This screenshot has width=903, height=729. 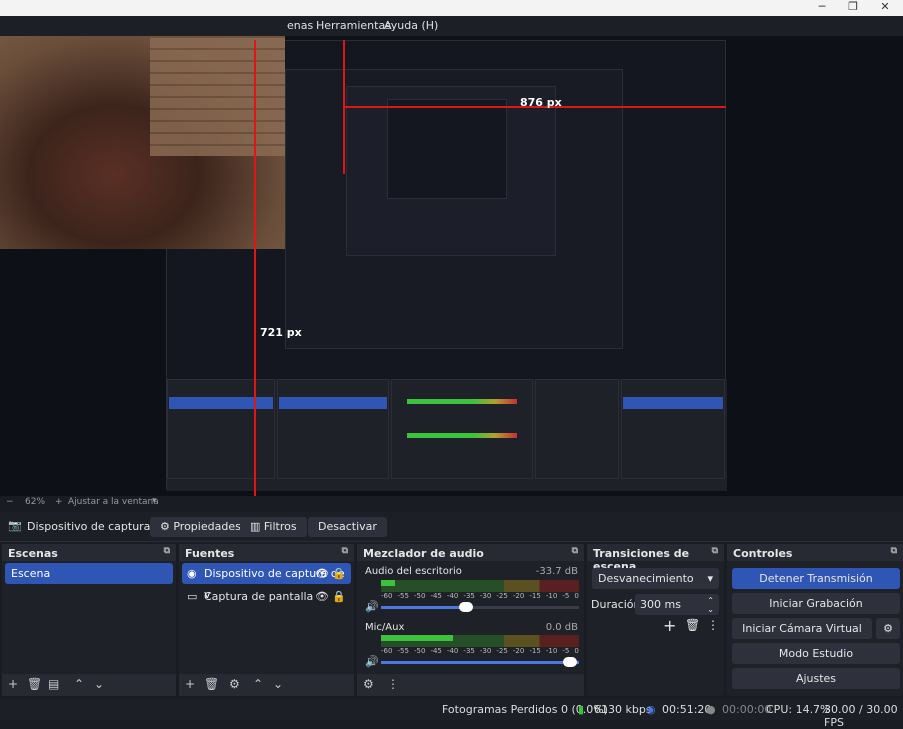 What do you see at coordinates (655, 558) in the screenshot?
I see `transitions-title: Transiciones de escena ⧉` at bounding box center [655, 558].